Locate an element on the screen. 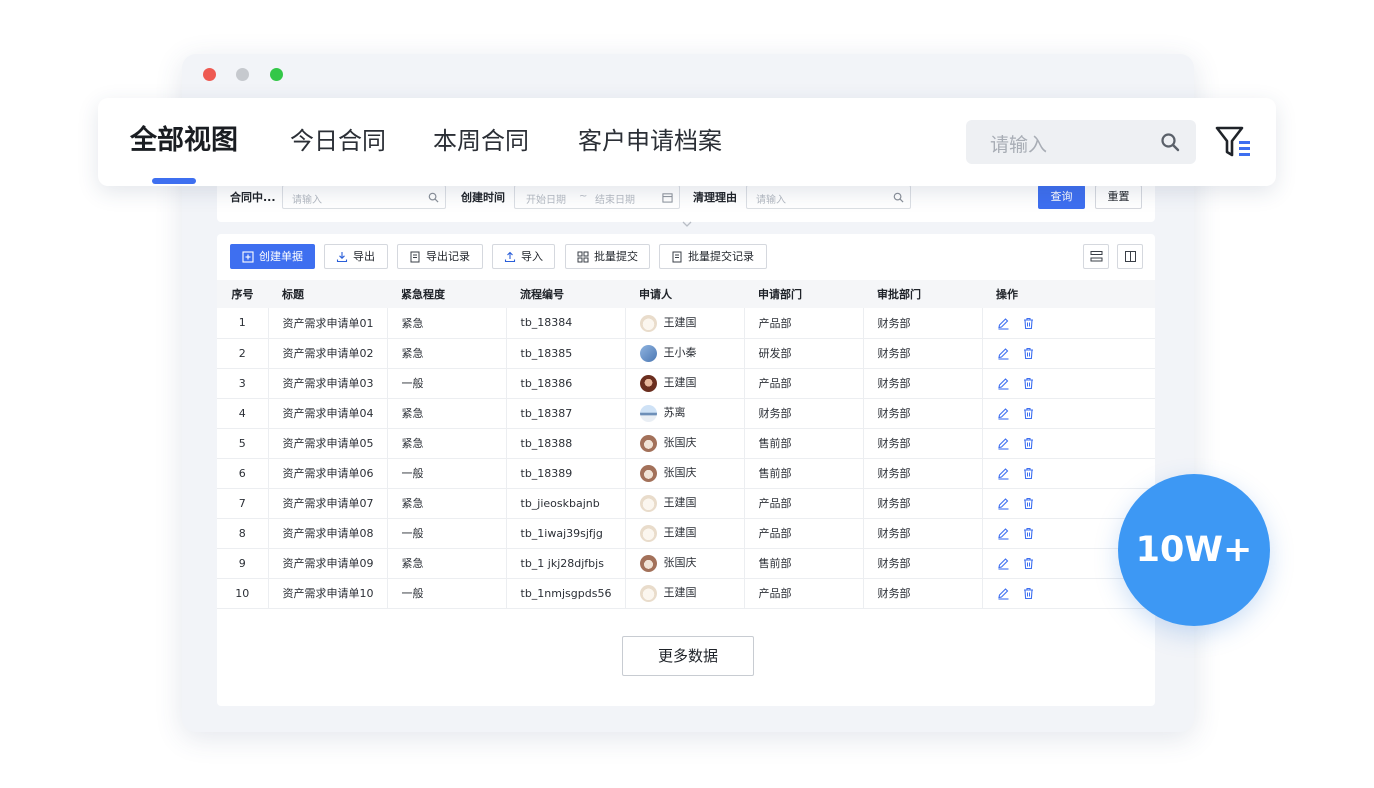 The height and width of the screenshot is (788, 1374). table-row: 5 资产需求申请单05 紧急 tb_18388 张国庆 售前部 财务部 is located at coordinates (686, 443).